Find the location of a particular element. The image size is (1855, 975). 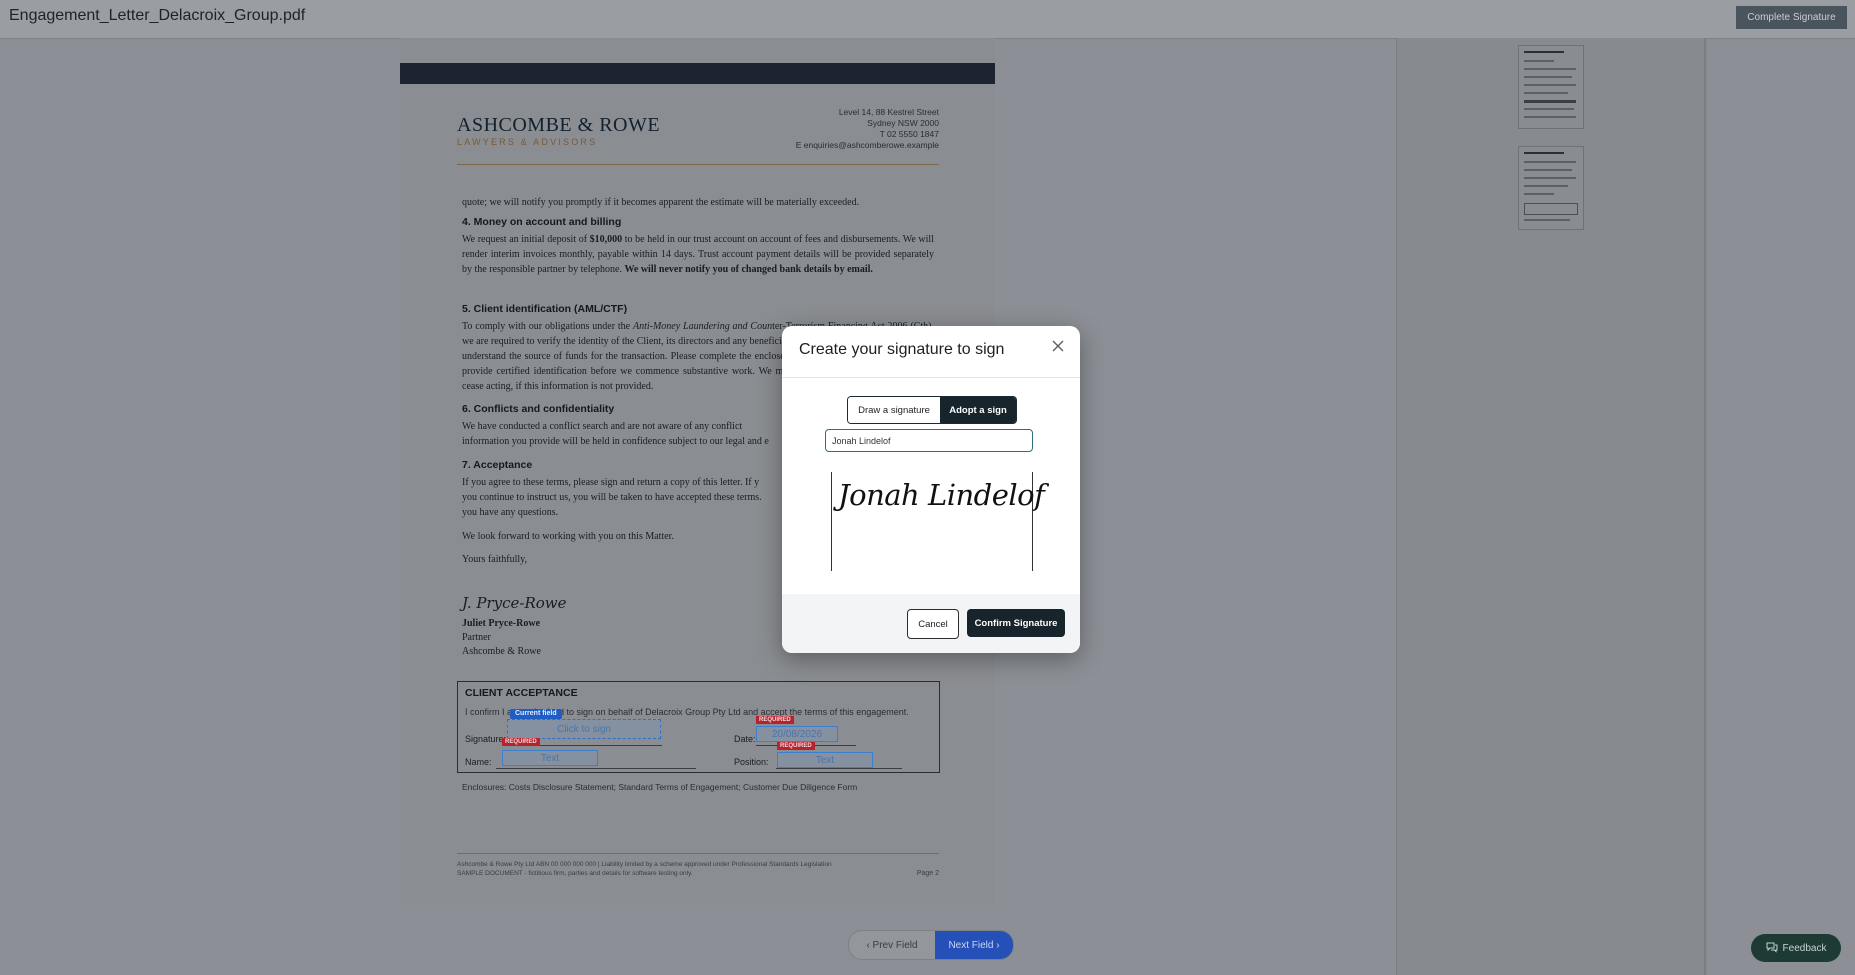

next-field-button: Next Field › is located at coordinates (974, 945).